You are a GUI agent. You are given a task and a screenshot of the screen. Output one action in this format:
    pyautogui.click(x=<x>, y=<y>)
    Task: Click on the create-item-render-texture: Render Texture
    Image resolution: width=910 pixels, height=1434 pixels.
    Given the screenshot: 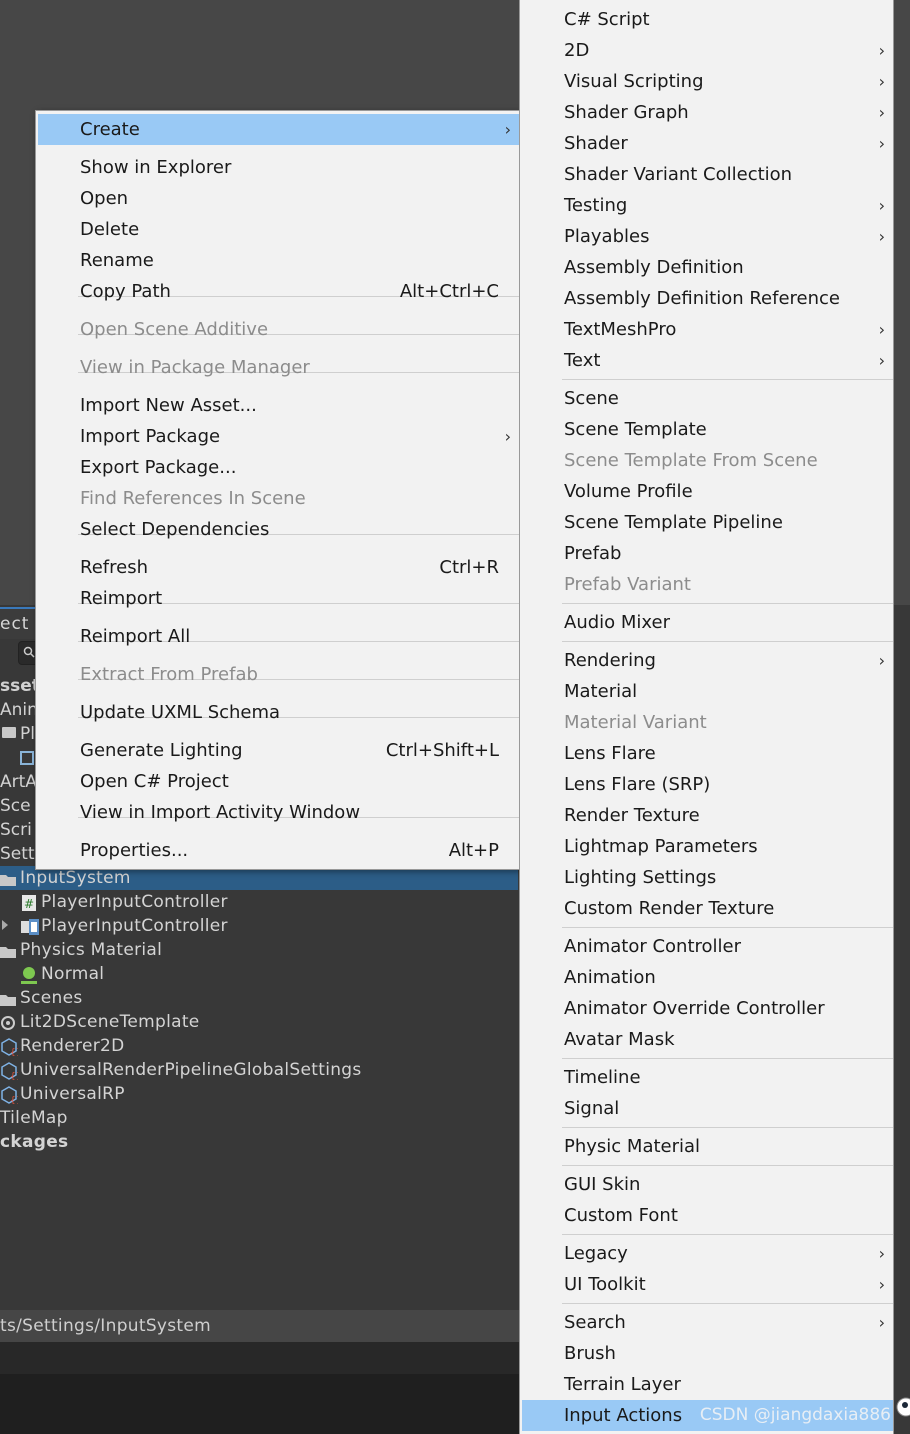 What is the action you would take?
    pyautogui.click(x=707, y=815)
    